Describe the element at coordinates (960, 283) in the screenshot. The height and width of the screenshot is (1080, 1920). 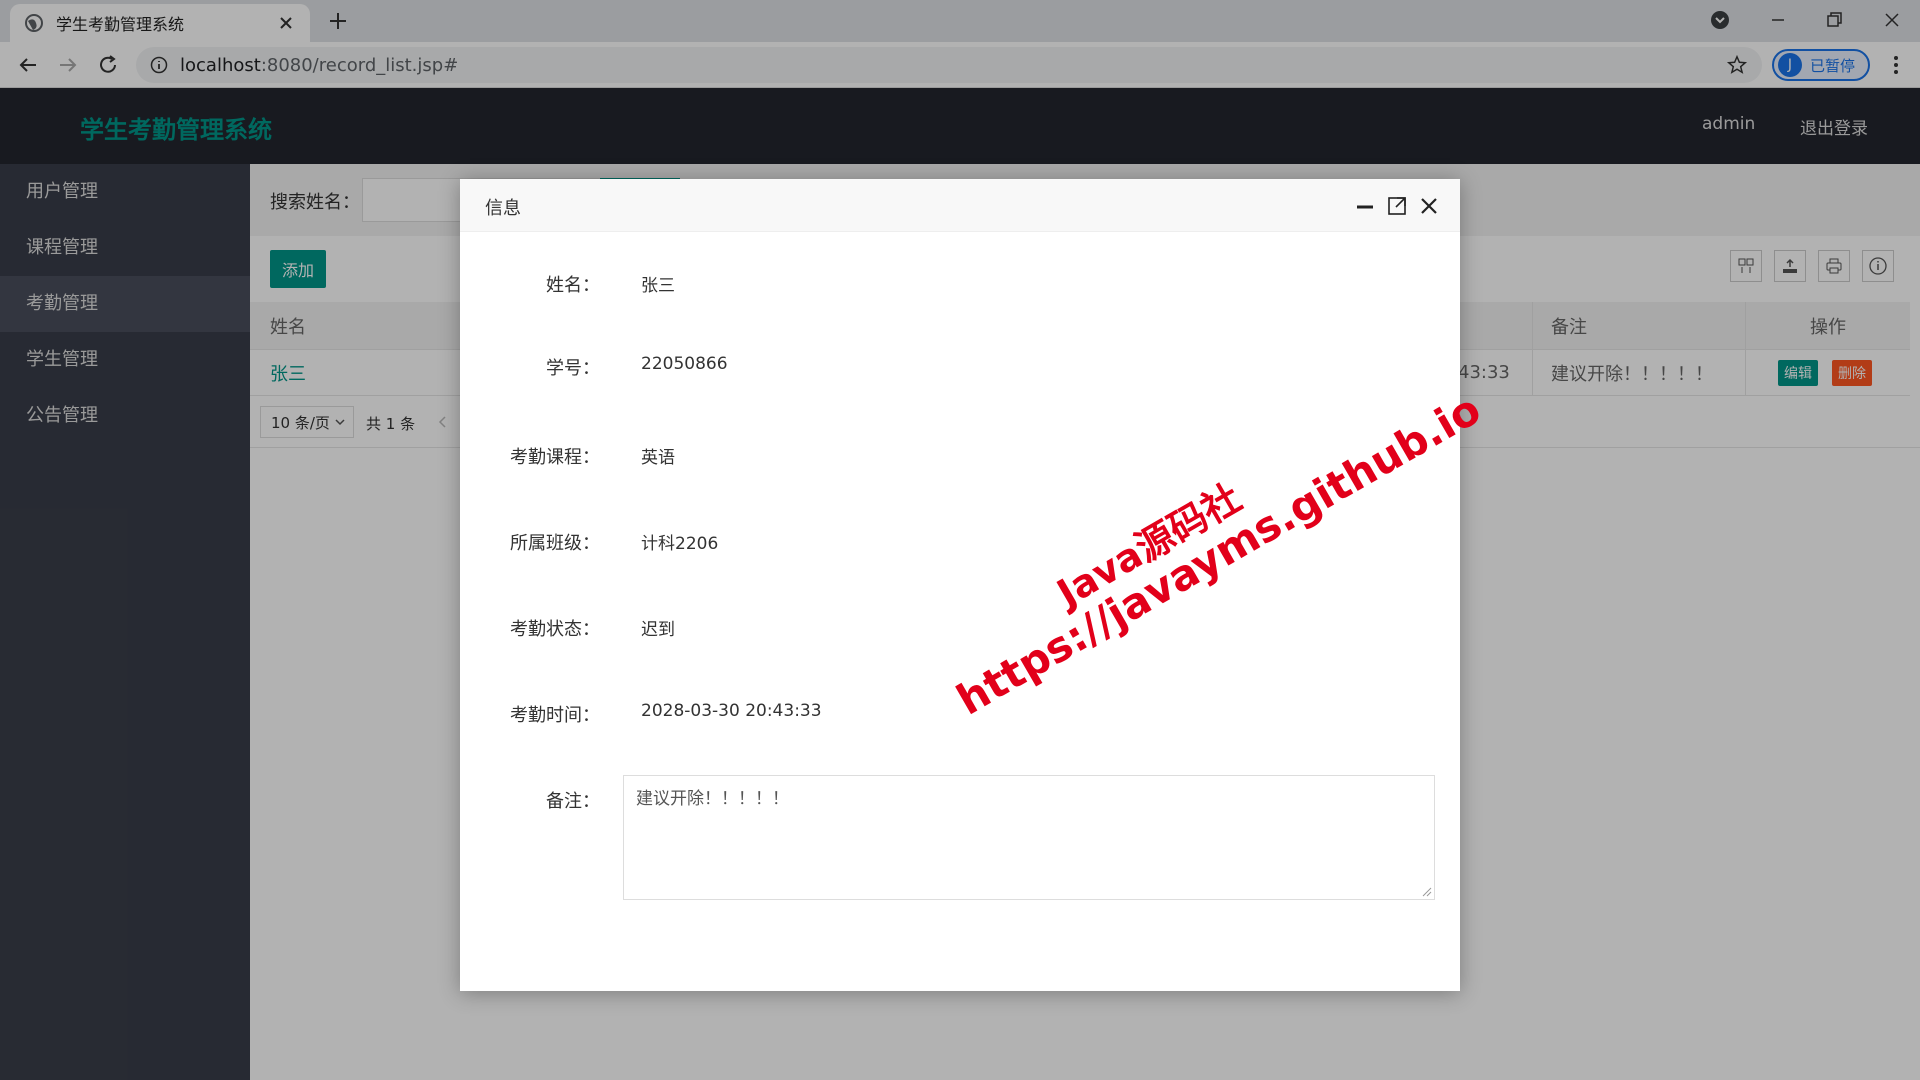
I see `form-row-name: 姓名： 张三` at that location.